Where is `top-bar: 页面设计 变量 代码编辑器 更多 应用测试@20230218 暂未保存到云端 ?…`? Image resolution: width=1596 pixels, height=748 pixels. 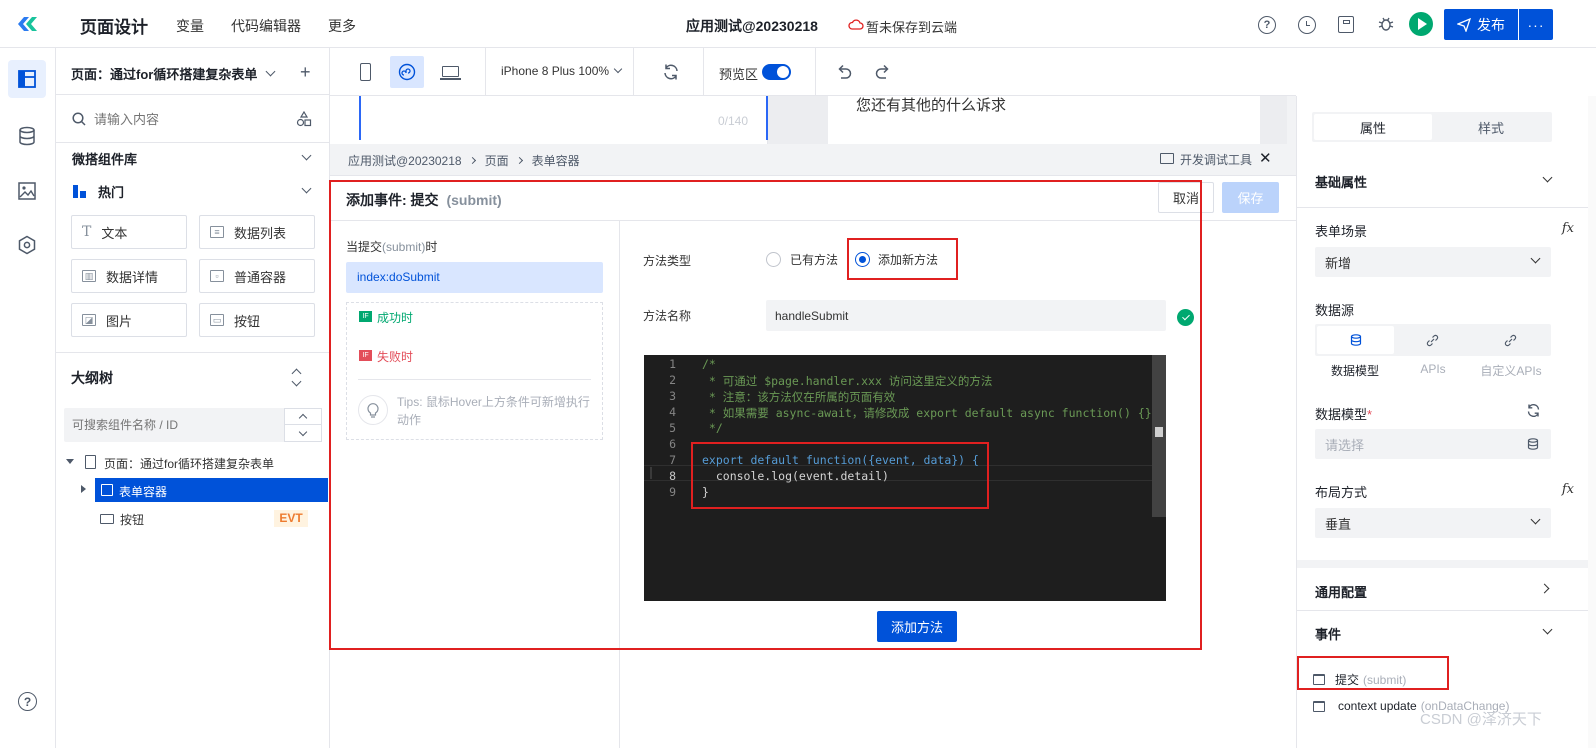 top-bar: 页面设计 变量 代码编辑器 更多 应用测试@20230218 暂未保存到云端 ?… is located at coordinates (798, 24).